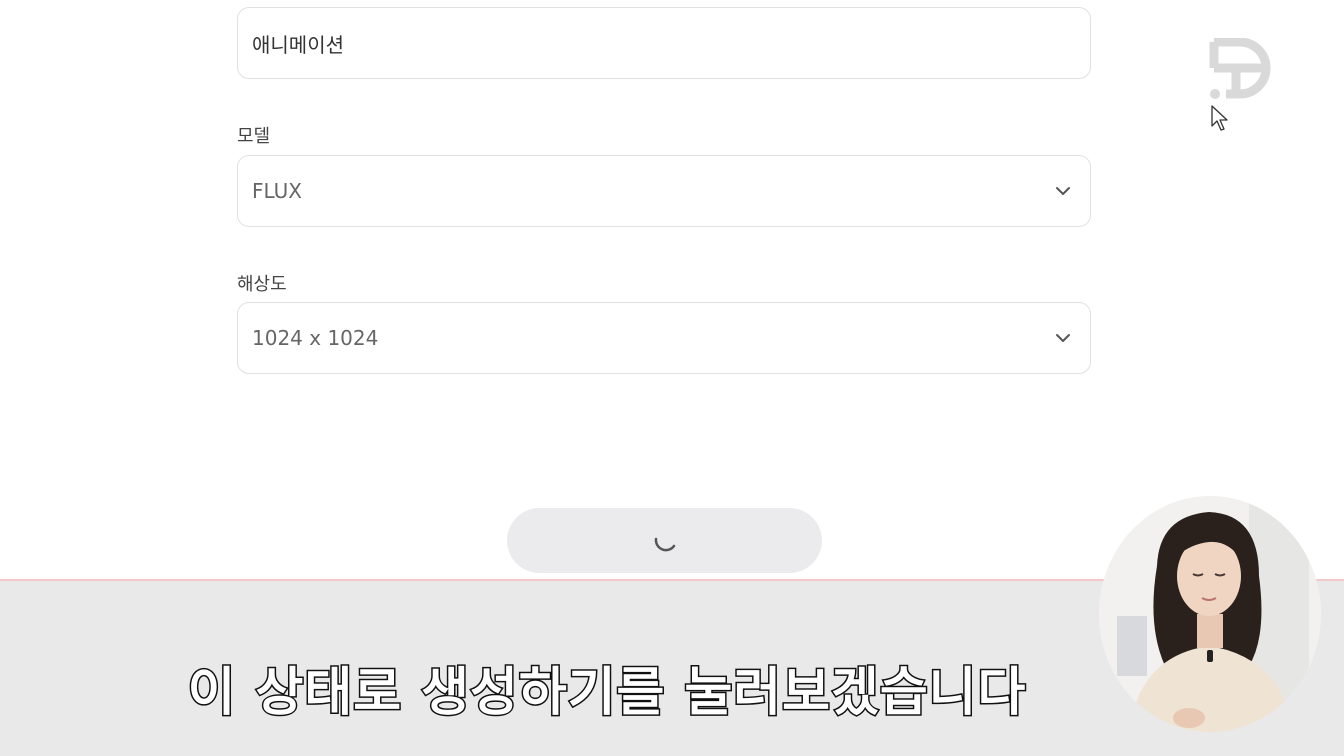 The width and height of the screenshot is (1344, 756). Describe the element at coordinates (664, 338) in the screenshot. I see `resolution-select: 1024 x 1024` at that location.